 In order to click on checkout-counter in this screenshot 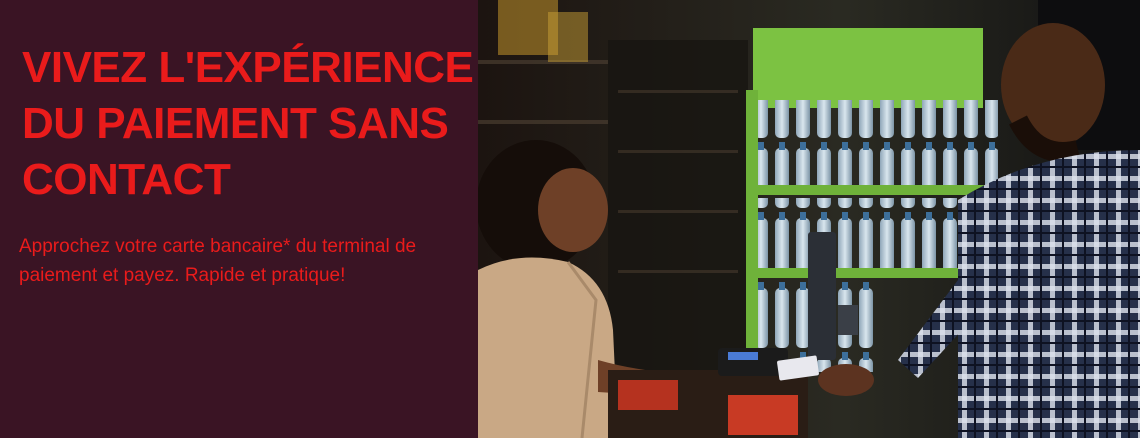, I will do `click(708, 404)`.